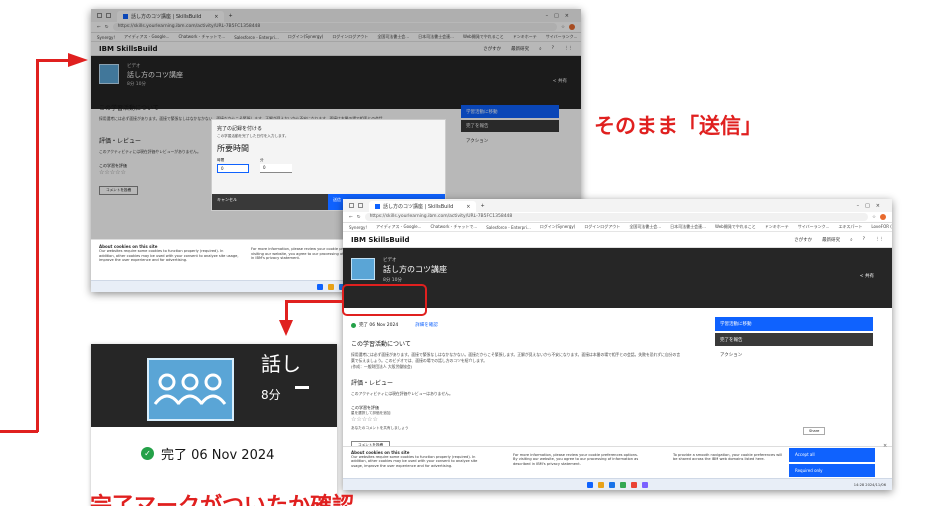 This screenshot has width=951, height=506. Describe the element at coordinates (264, 167) in the screenshot. I see `minutes-value: 0` at that location.